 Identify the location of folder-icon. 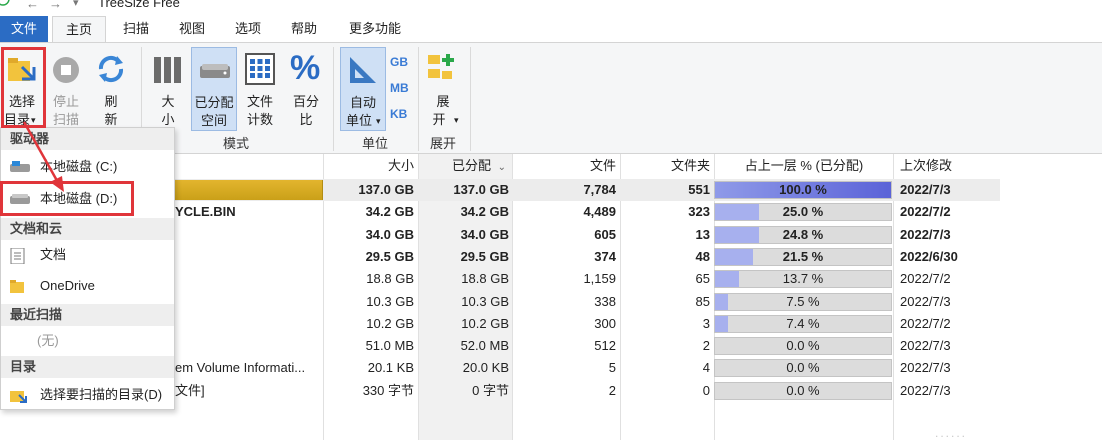
(17, 286).